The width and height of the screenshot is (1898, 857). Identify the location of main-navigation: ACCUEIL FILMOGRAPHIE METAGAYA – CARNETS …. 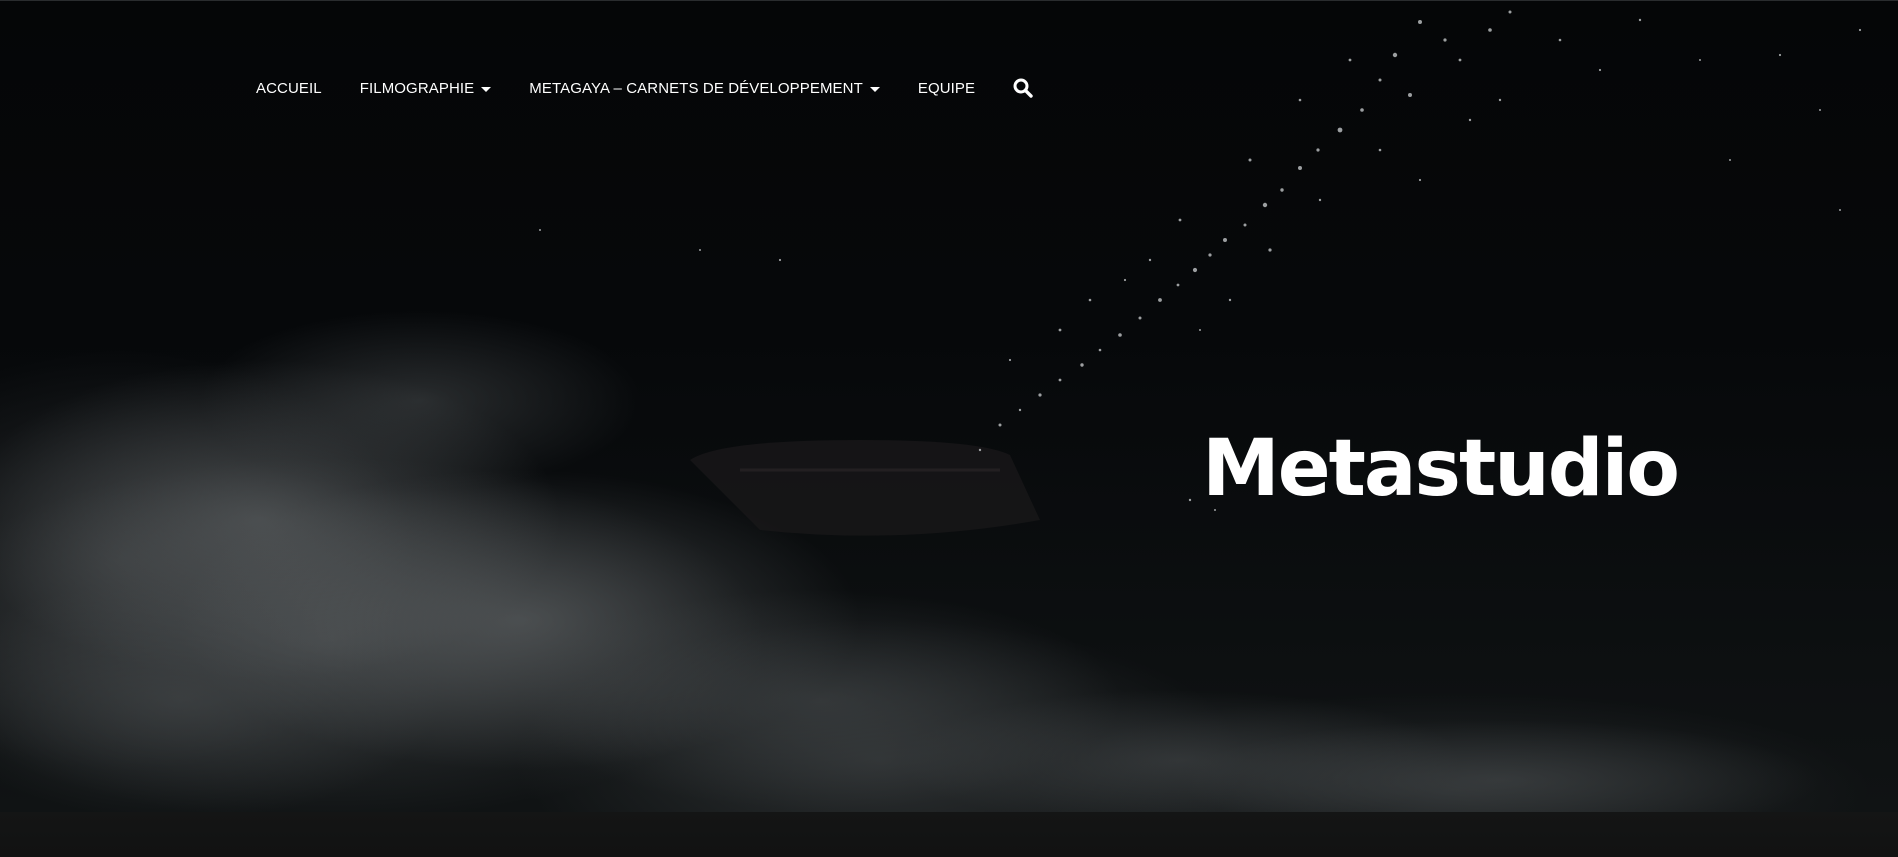
(644, 88).